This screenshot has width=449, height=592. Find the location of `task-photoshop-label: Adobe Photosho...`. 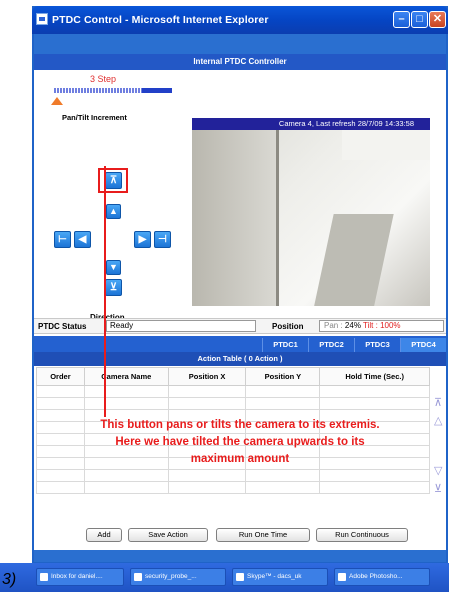

task-photoshop-label: Adobe Photosho... is located at coordinates (376, 576).